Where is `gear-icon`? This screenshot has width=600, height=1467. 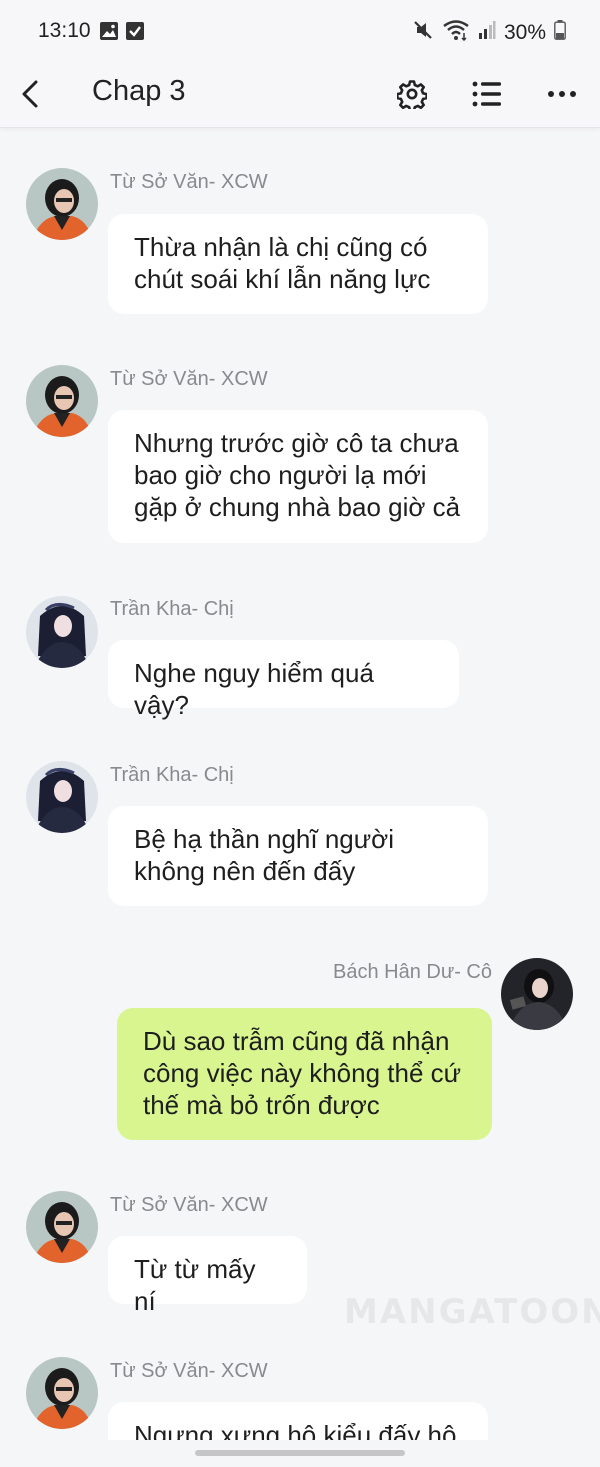
gear-icon is located at coordinates (412, 94).